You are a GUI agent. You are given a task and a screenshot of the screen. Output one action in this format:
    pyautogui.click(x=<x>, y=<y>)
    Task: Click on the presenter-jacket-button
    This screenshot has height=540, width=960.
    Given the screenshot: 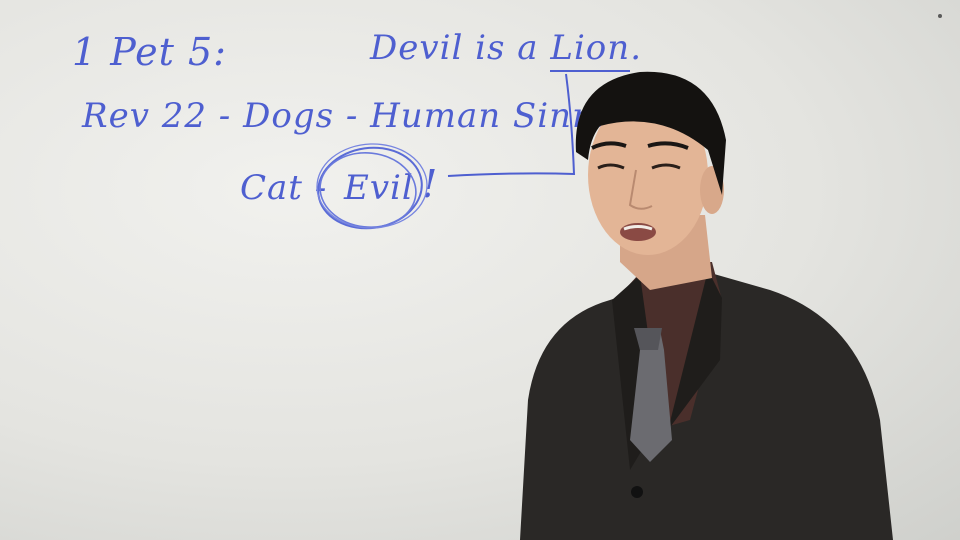 What is the action you would take?
    pyautogui.click(x=637, y=492)
    